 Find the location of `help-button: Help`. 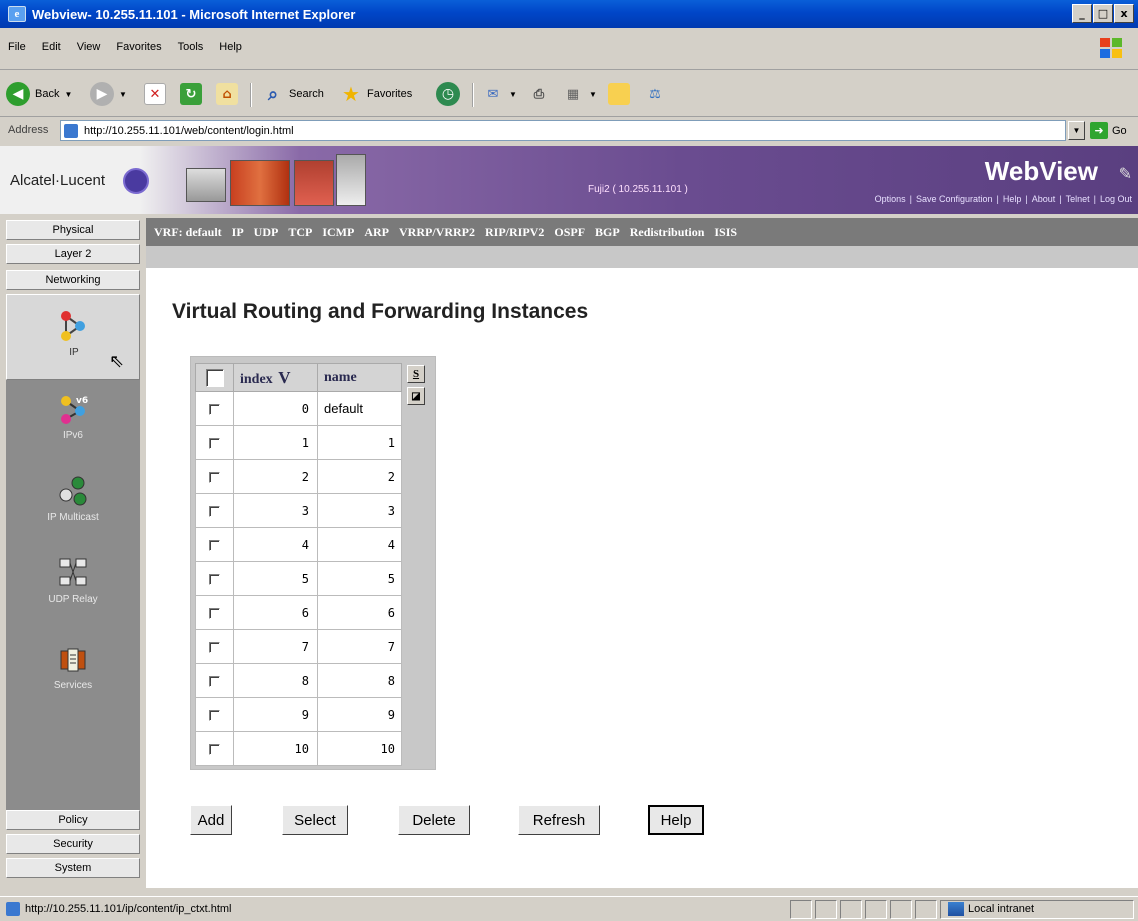

help-button: Help is located at coordinates (676, 820).